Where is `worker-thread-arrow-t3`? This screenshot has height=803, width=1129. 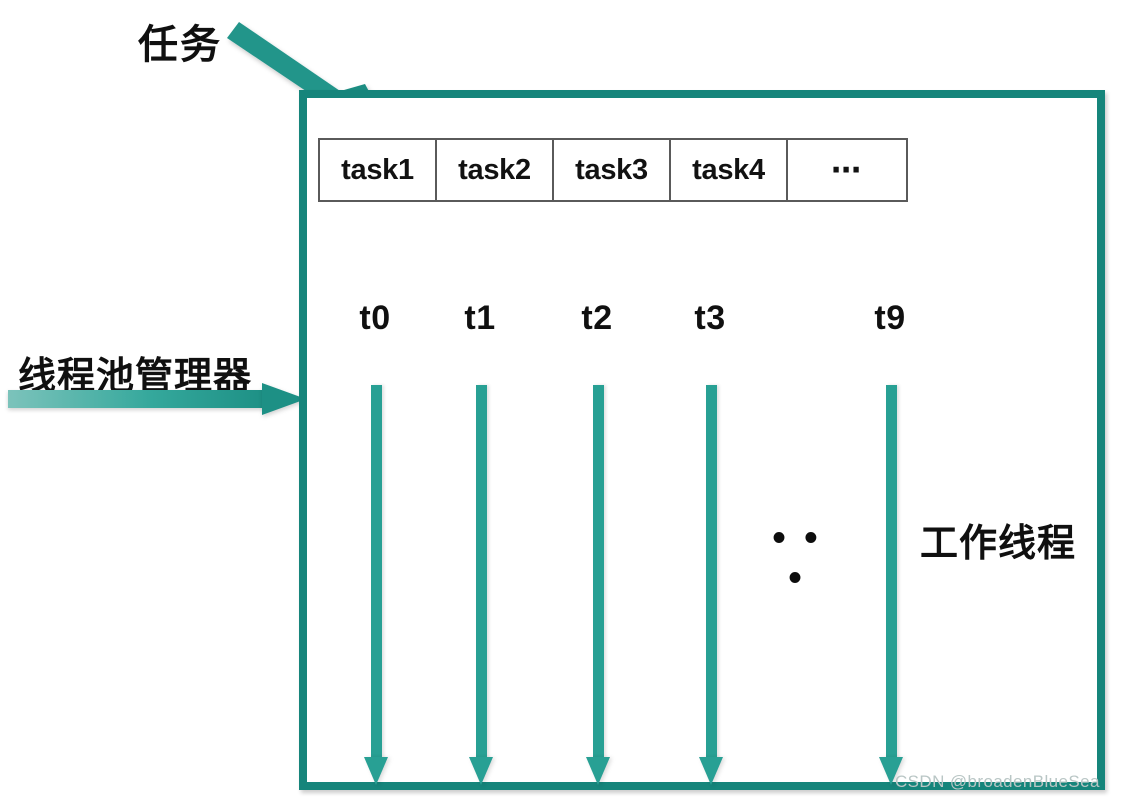
worker-thread-arrow-t3 is located at coordinates (711, 585).